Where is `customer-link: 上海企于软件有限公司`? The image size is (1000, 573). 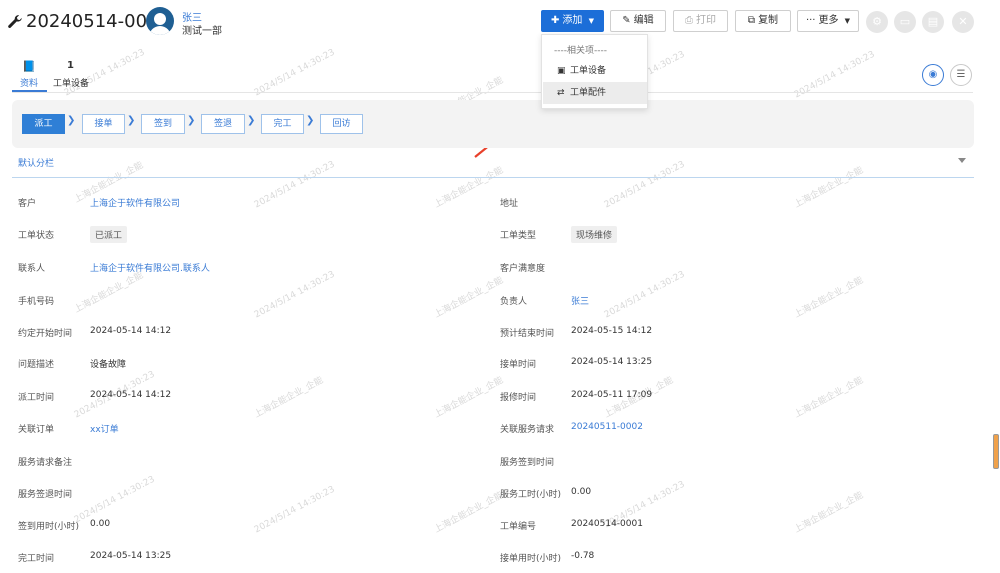 customer-link: 上海企于软件有限公司 is located at coordinates (135, 202).